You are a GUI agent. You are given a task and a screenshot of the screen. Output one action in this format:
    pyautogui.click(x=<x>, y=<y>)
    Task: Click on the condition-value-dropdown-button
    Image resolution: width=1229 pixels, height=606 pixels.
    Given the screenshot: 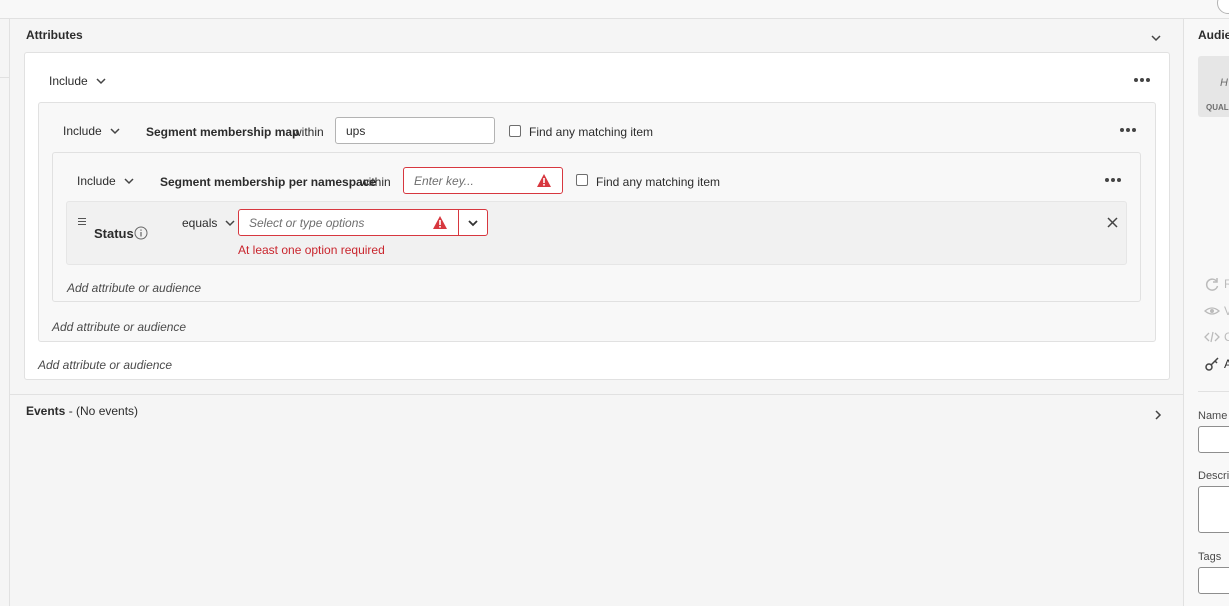 What is the action you would take?
    pyautogui.click(x=473, y=222)
    